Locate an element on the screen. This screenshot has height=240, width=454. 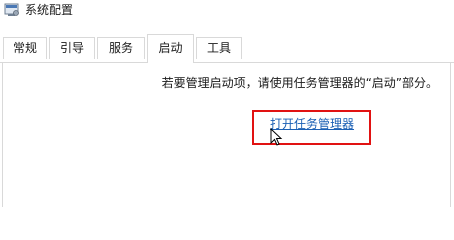
tab-services: 服务 is located at coordinates (121, 48).